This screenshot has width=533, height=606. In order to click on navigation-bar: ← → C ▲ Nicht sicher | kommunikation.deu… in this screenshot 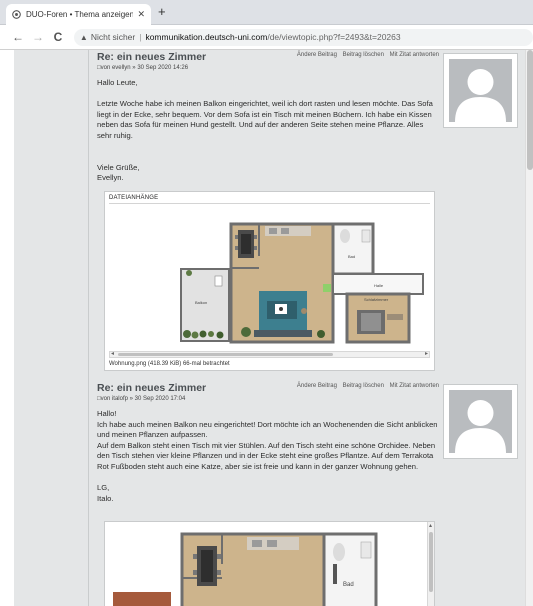, I will do `click(266, 37)`.